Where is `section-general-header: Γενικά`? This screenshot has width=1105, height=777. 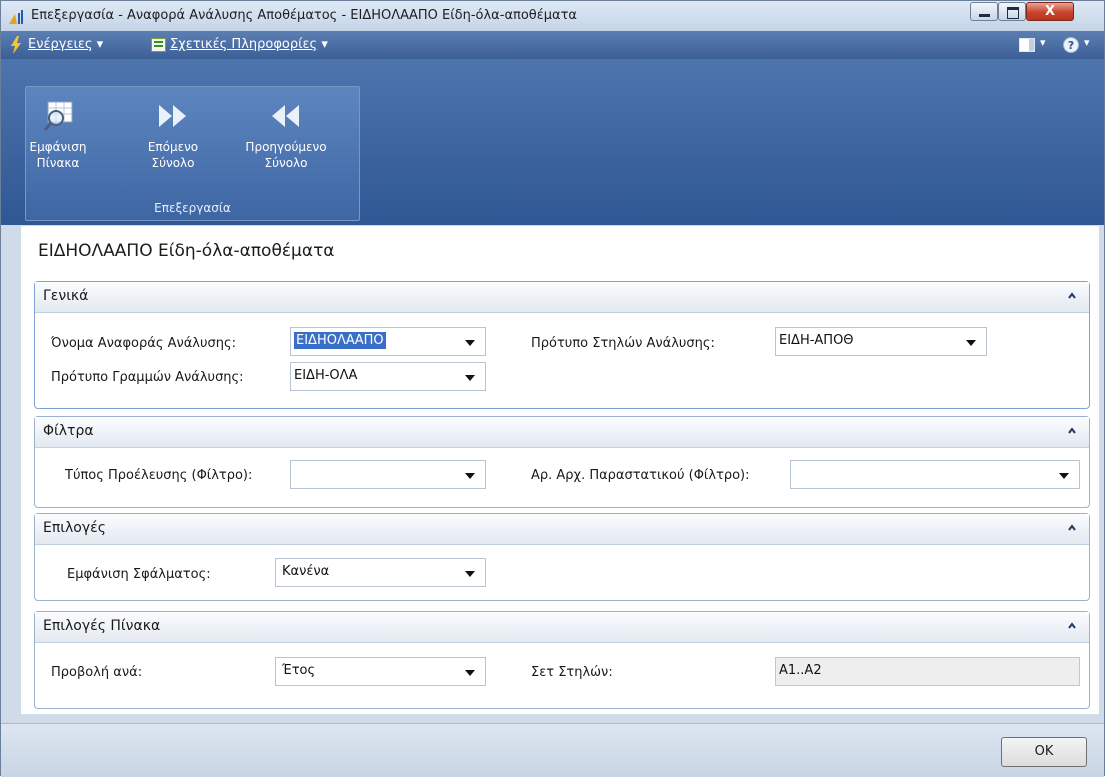 section-general-header: Γενικά is located at coordinates (562, 297).